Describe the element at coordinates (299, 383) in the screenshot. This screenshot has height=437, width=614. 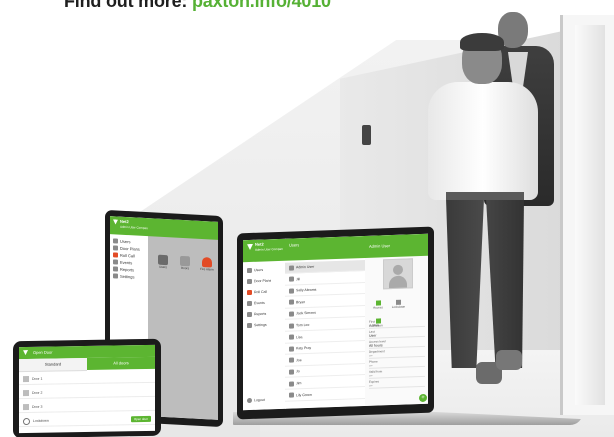
I see `user-name: Jim` at that location.